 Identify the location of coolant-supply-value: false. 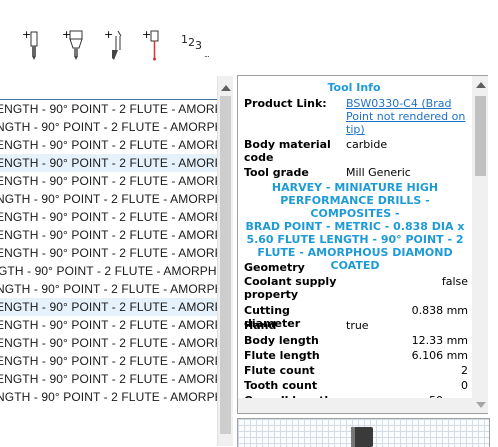
(454, 281).